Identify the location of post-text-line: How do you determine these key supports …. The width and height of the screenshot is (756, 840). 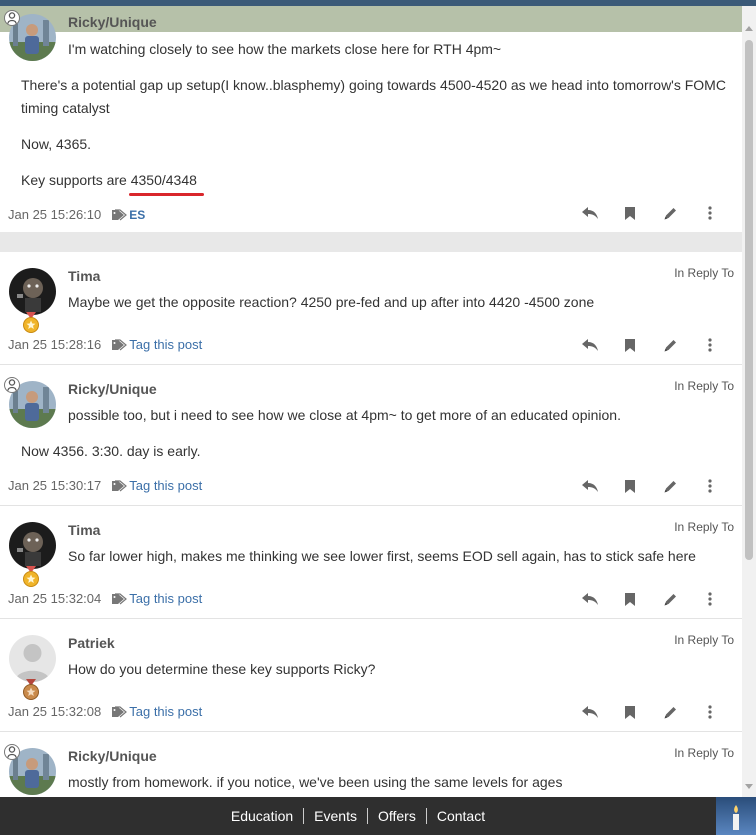
(222, 669).